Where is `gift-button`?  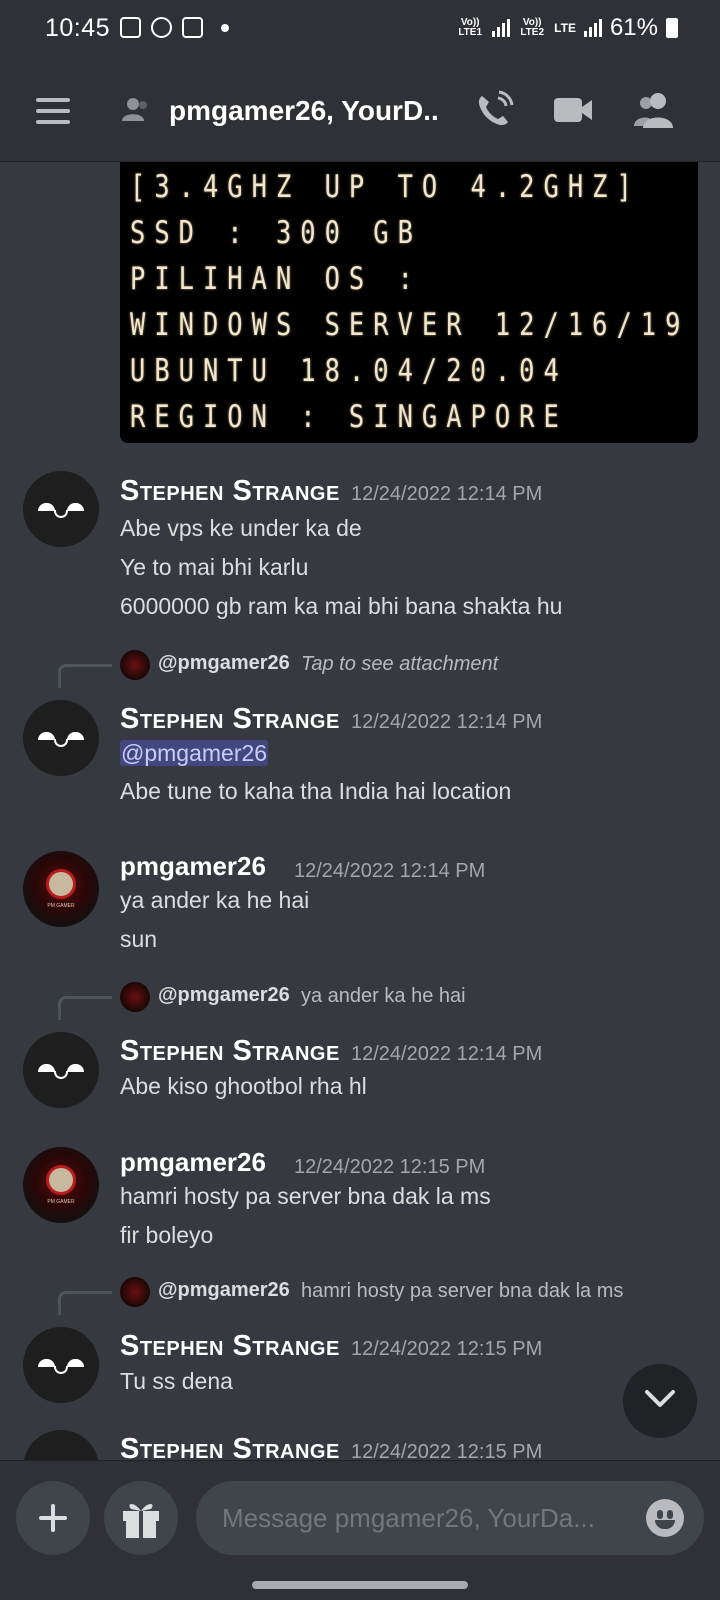 gift-button is located at coordinates (141, 1518).